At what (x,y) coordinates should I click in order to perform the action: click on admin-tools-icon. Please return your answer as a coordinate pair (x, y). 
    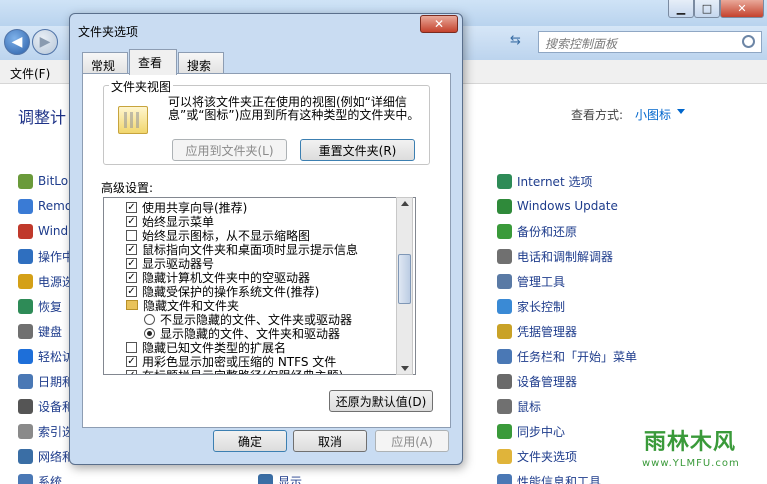
    Looking at the image, I should click on (504, 281).